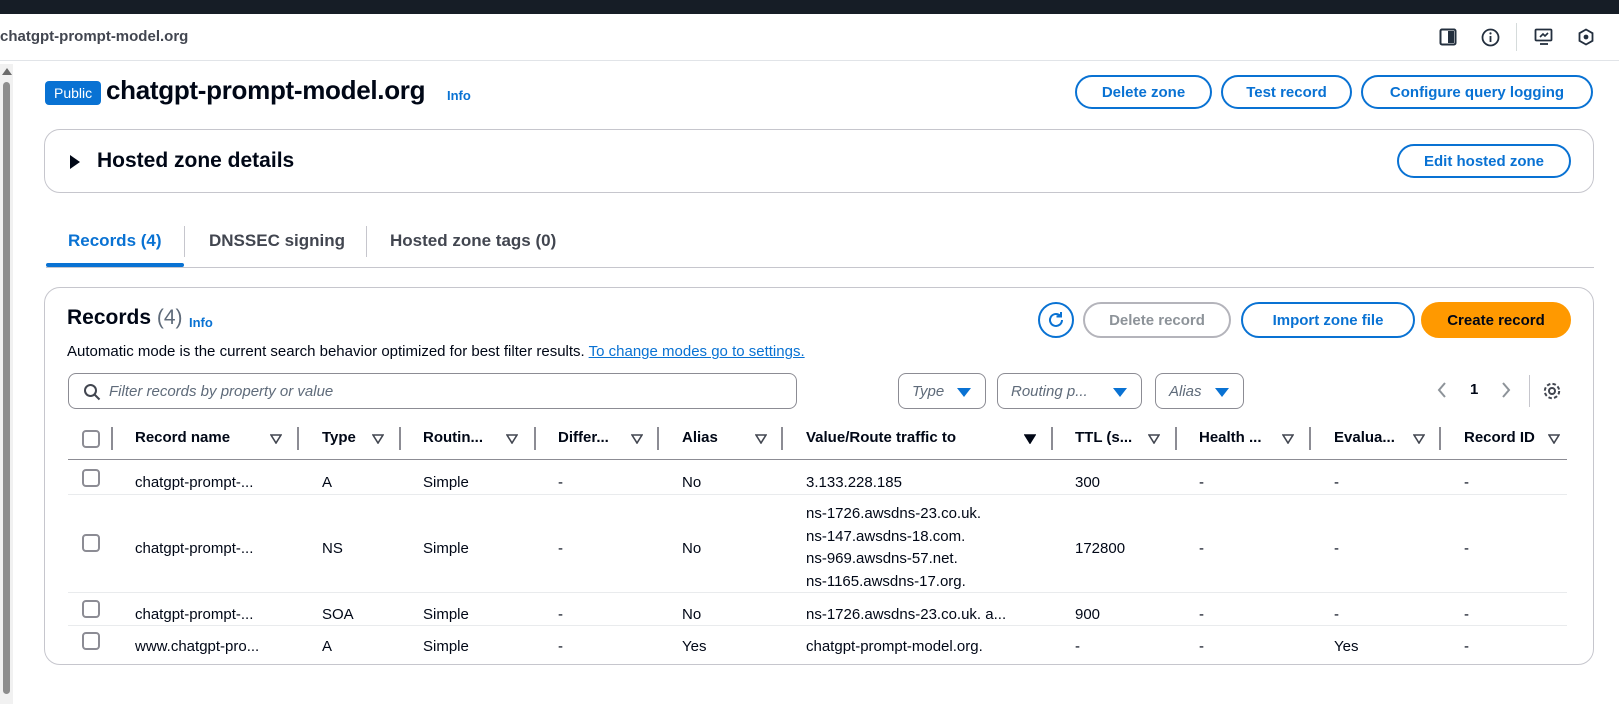  Describe the element at coordinates (692, 548) in the screenshot. I see `cell-alias: No` at that location.